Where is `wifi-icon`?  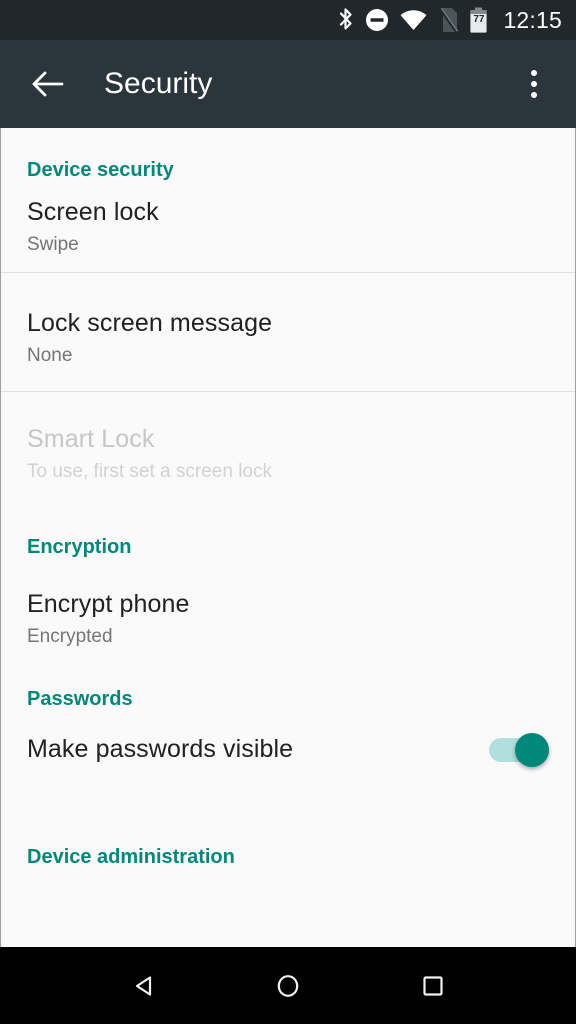
wifi-icon is located at coordinates (413, 20).